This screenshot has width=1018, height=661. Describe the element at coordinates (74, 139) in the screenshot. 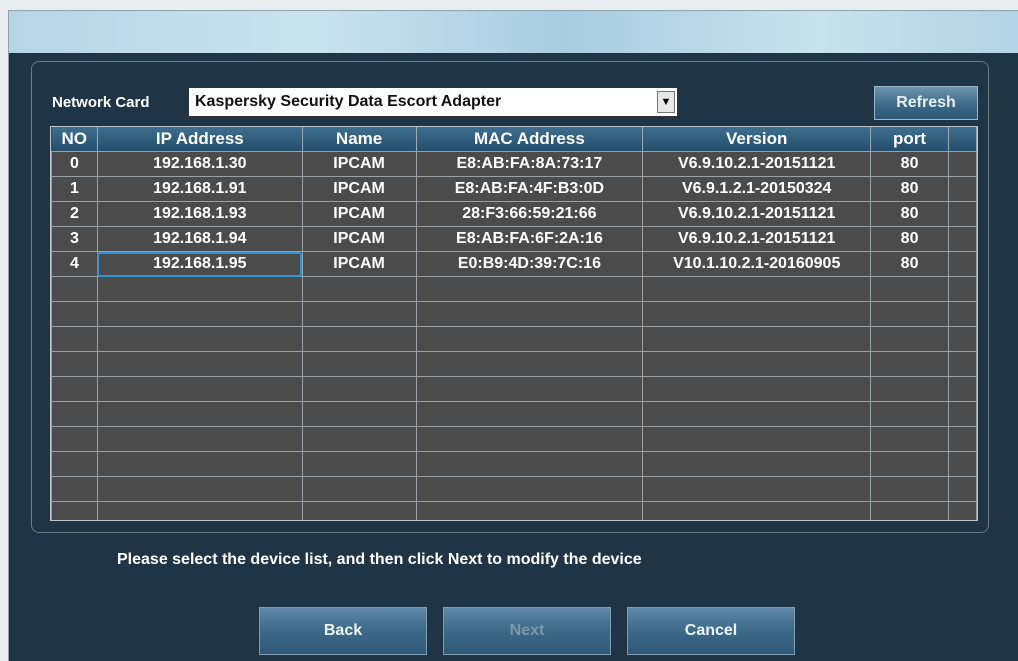

I see `column-header-no: NO` at that location.